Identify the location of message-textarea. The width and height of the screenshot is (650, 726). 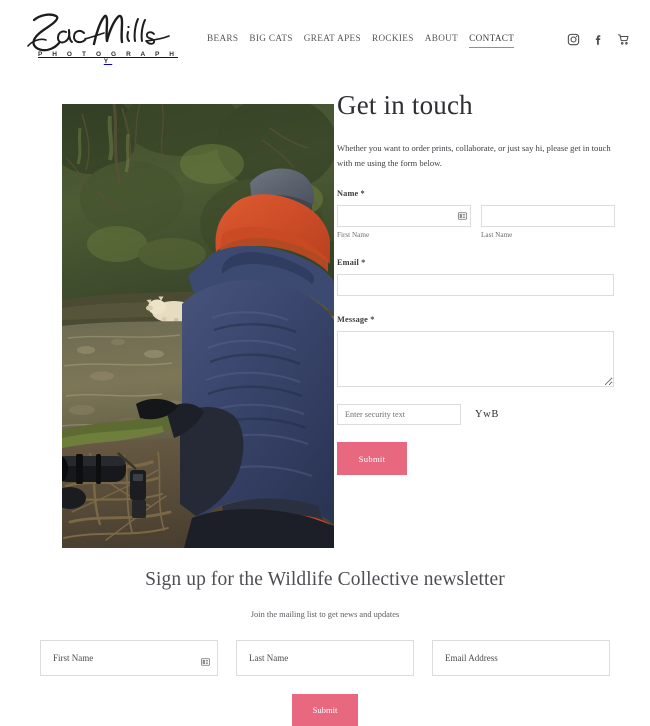
(475, 359).